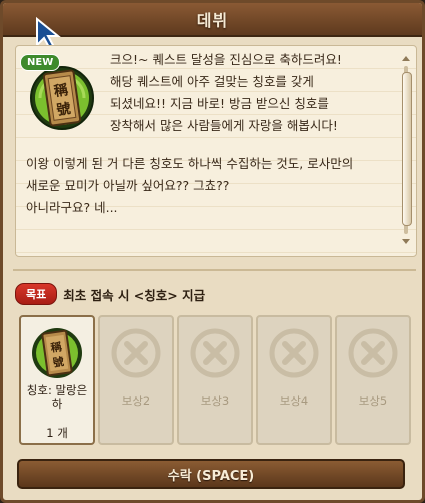 The image size is (425, 503). I want to click on reward-slot-3: 보상3, so click(215, 380).